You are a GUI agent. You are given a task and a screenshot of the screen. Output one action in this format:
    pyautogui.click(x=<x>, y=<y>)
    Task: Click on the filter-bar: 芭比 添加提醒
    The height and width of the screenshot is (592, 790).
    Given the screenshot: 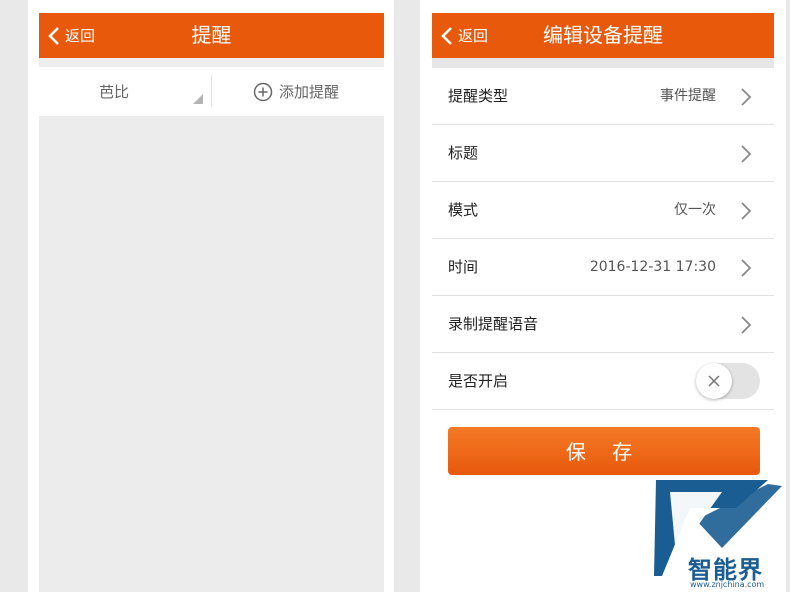 What is the action you would take?
    pyautogui.click(x=211, y=91)
    